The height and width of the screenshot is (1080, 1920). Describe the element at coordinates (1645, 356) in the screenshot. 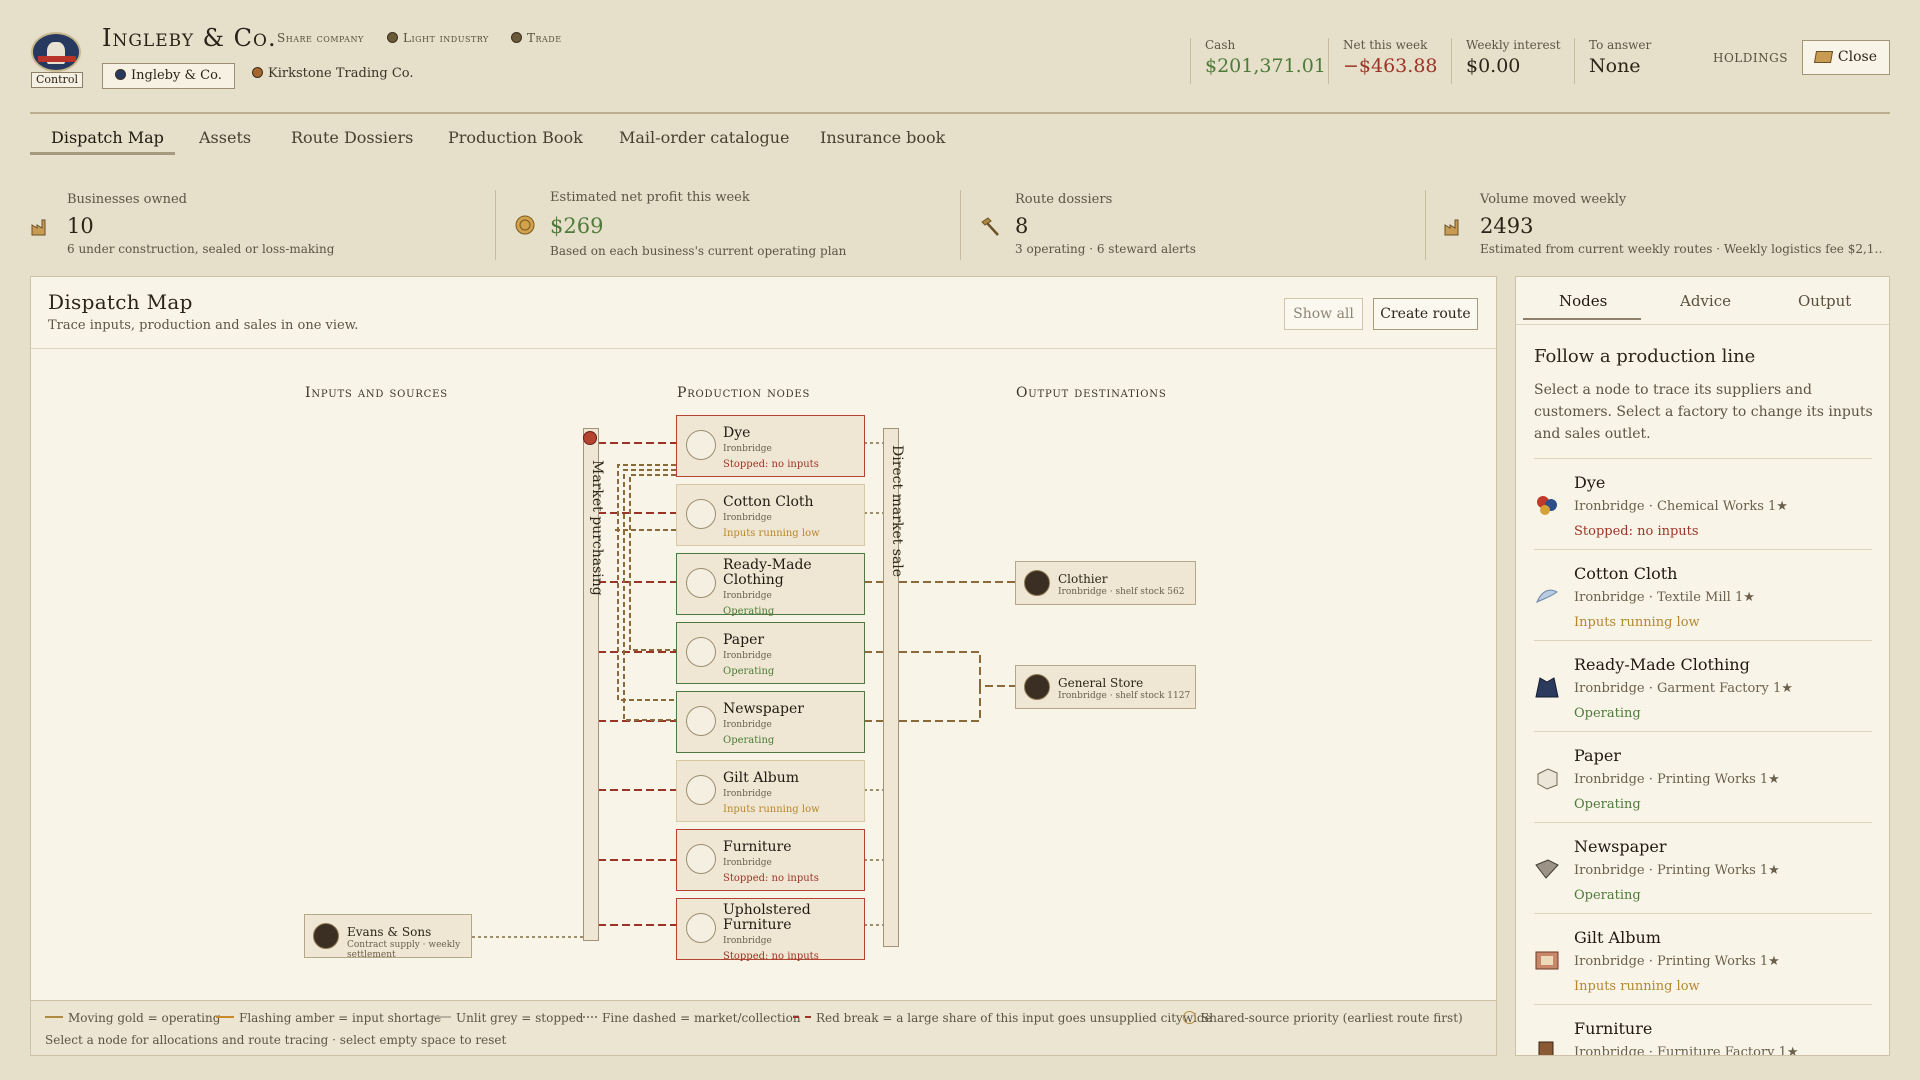

I see `side-heading: Follow a production line` at that location.